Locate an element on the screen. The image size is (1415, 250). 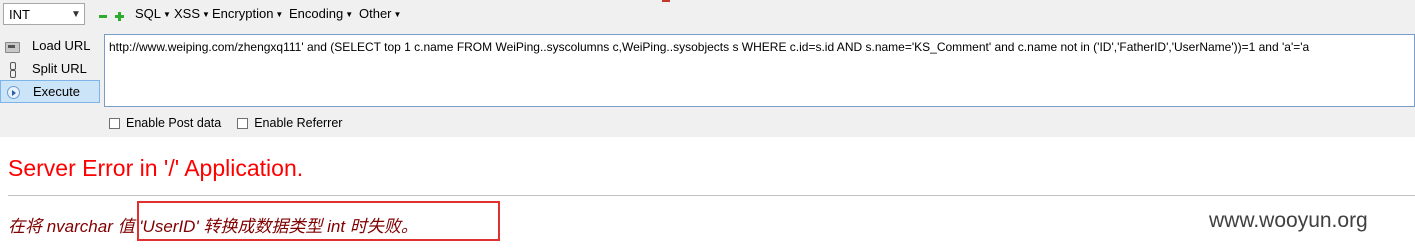
execute-button: Execute is located at coordinates (50, 91).